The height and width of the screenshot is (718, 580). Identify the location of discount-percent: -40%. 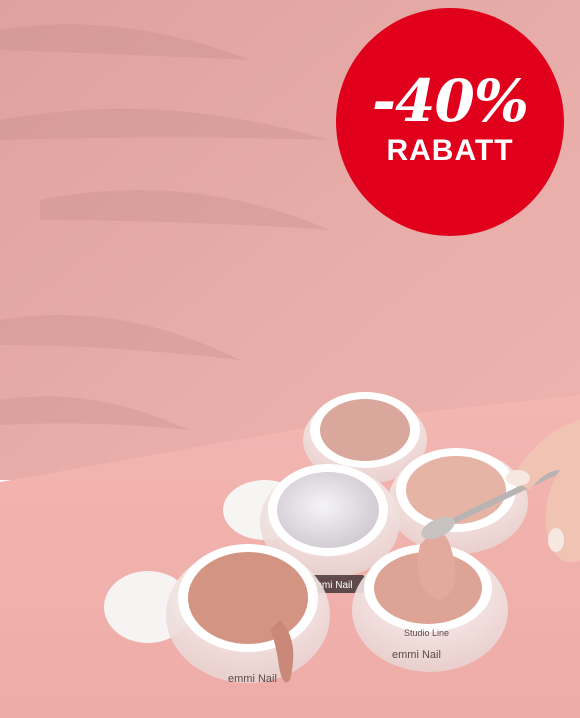
(450, 101).